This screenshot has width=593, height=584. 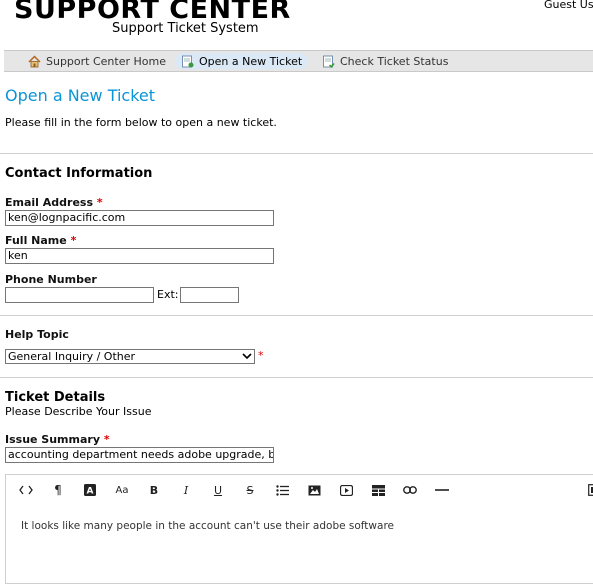 I want to click on nav-item-home: Support Center Home, so click(x=97, y=61).